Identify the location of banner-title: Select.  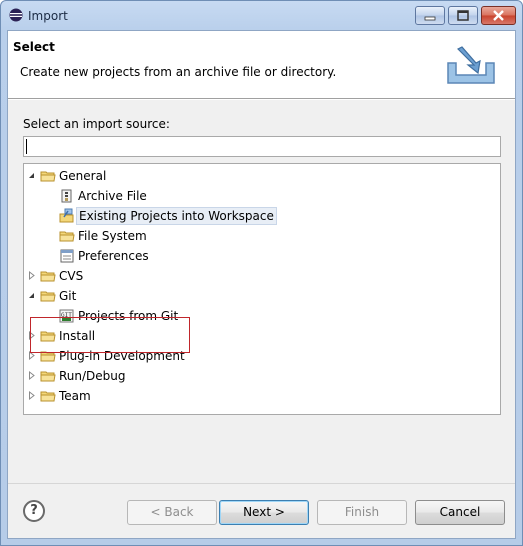
(34, 47).